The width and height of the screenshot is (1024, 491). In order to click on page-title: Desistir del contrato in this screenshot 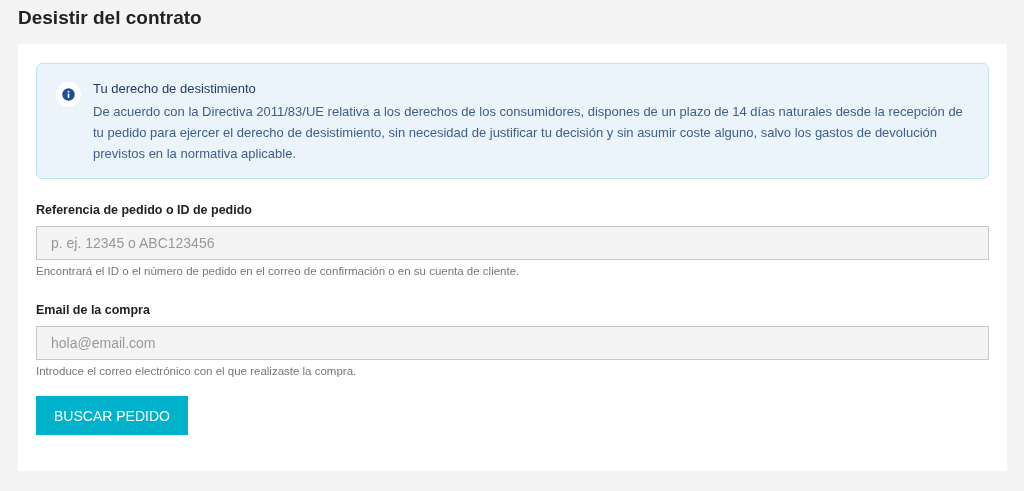, I will do `click(110, 18)`.